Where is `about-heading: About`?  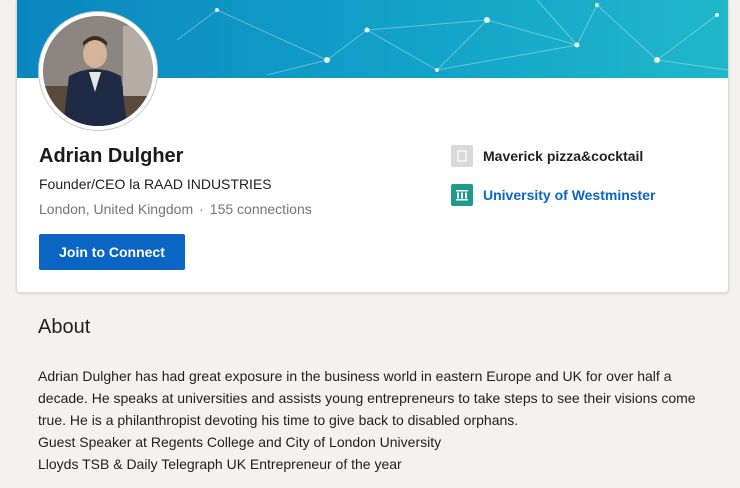
about-heading: About is located at coordinates (64, 327).